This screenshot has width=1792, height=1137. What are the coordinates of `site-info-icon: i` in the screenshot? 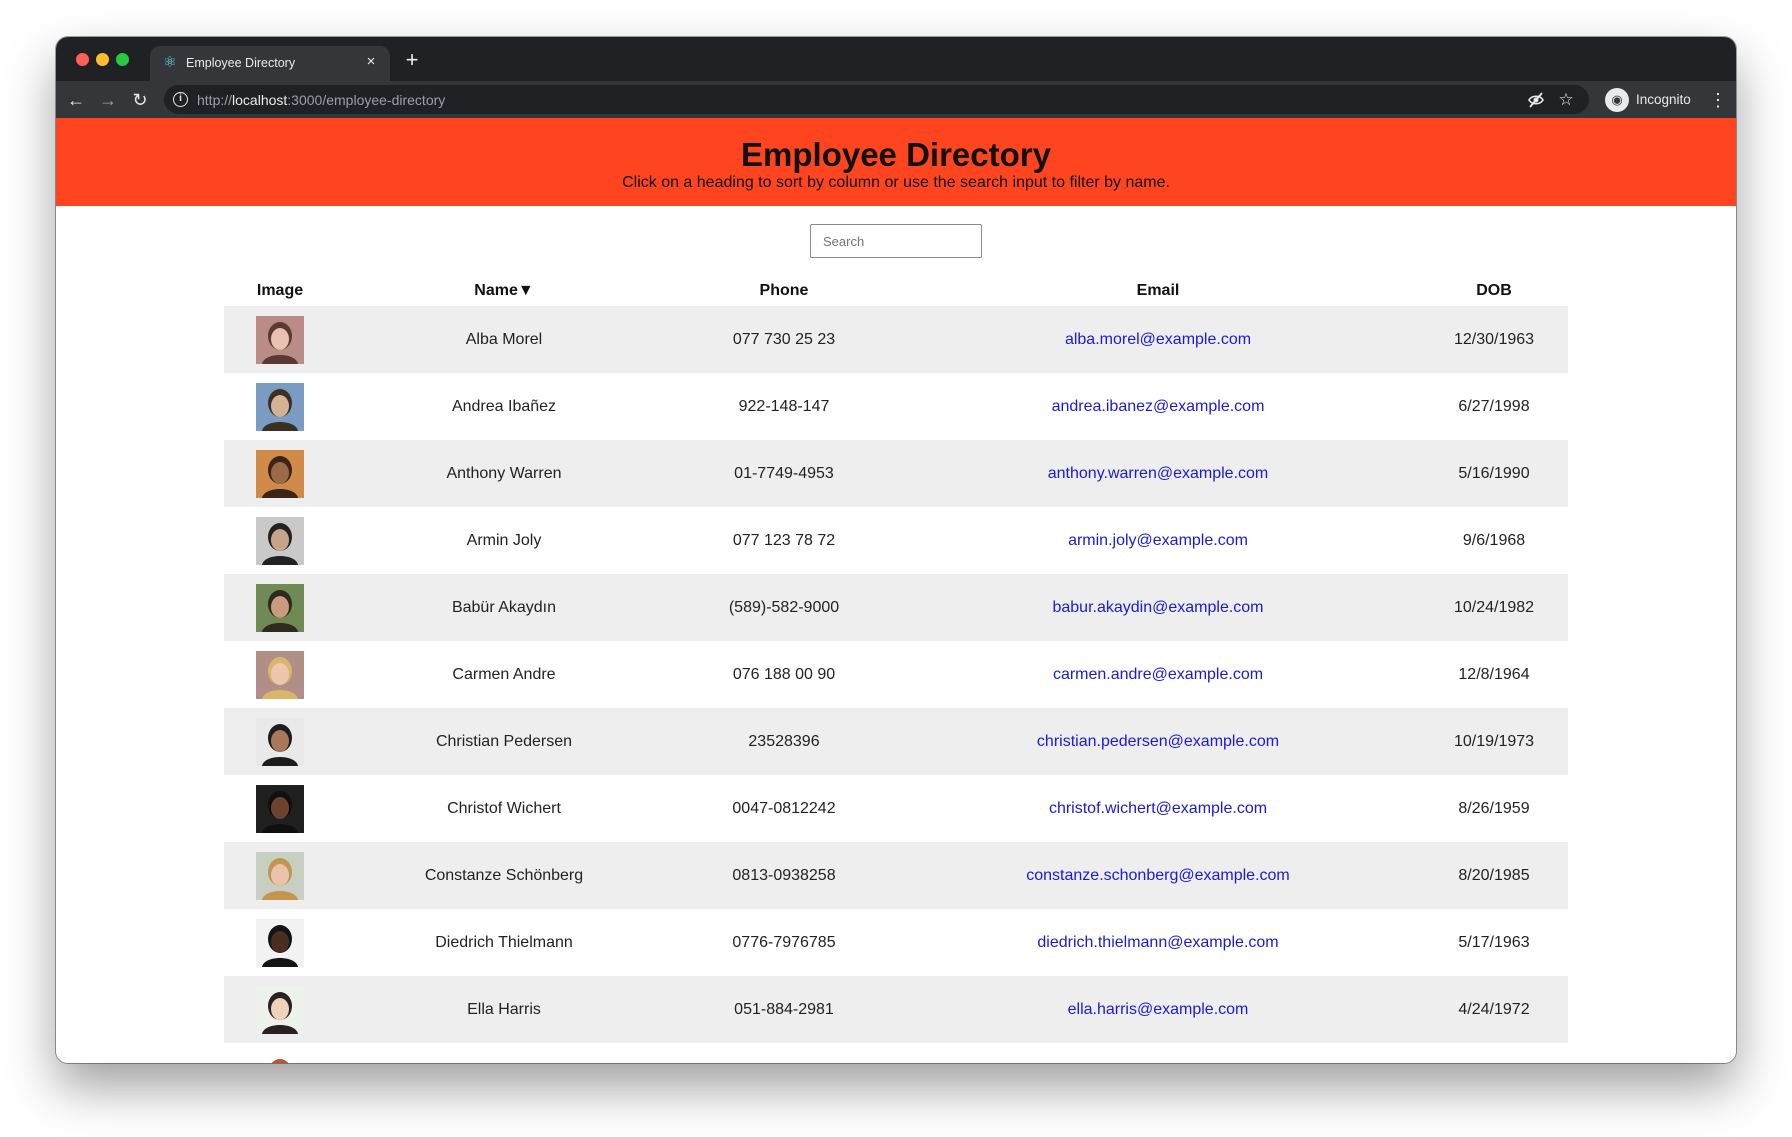 It's located at (180, 99).